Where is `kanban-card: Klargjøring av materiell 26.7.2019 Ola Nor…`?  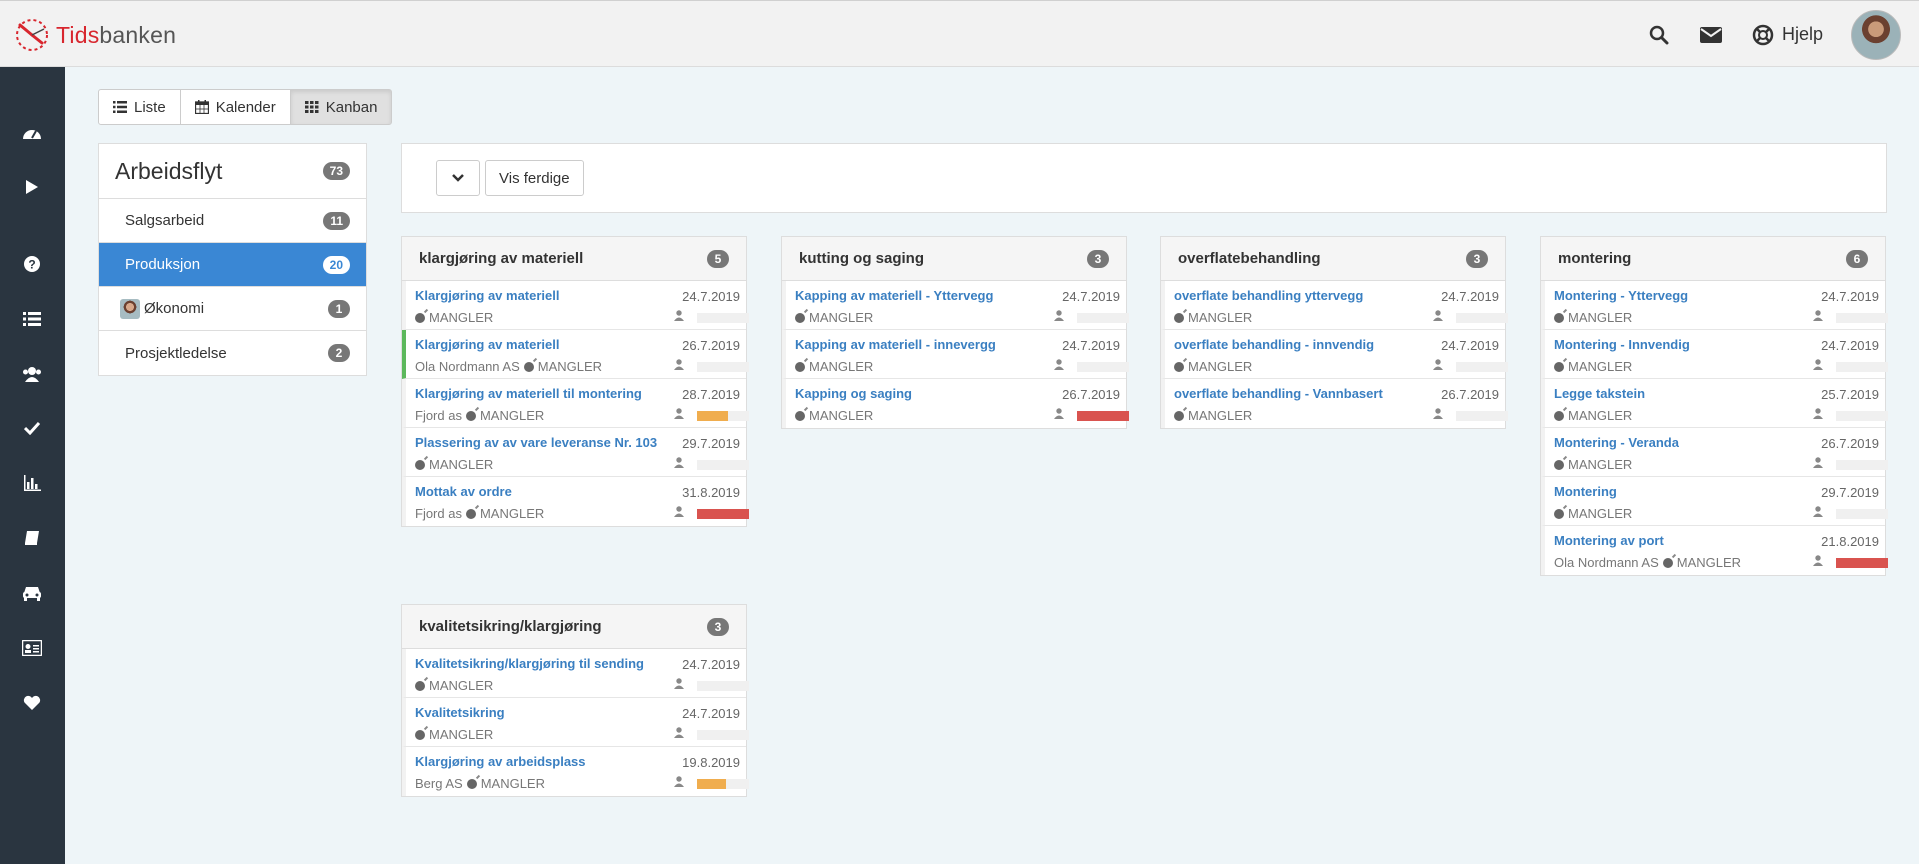
kanban-card: Klargjøring av materiell 26.7.2019 Ola Nor… is located at coordinates (575, 354).